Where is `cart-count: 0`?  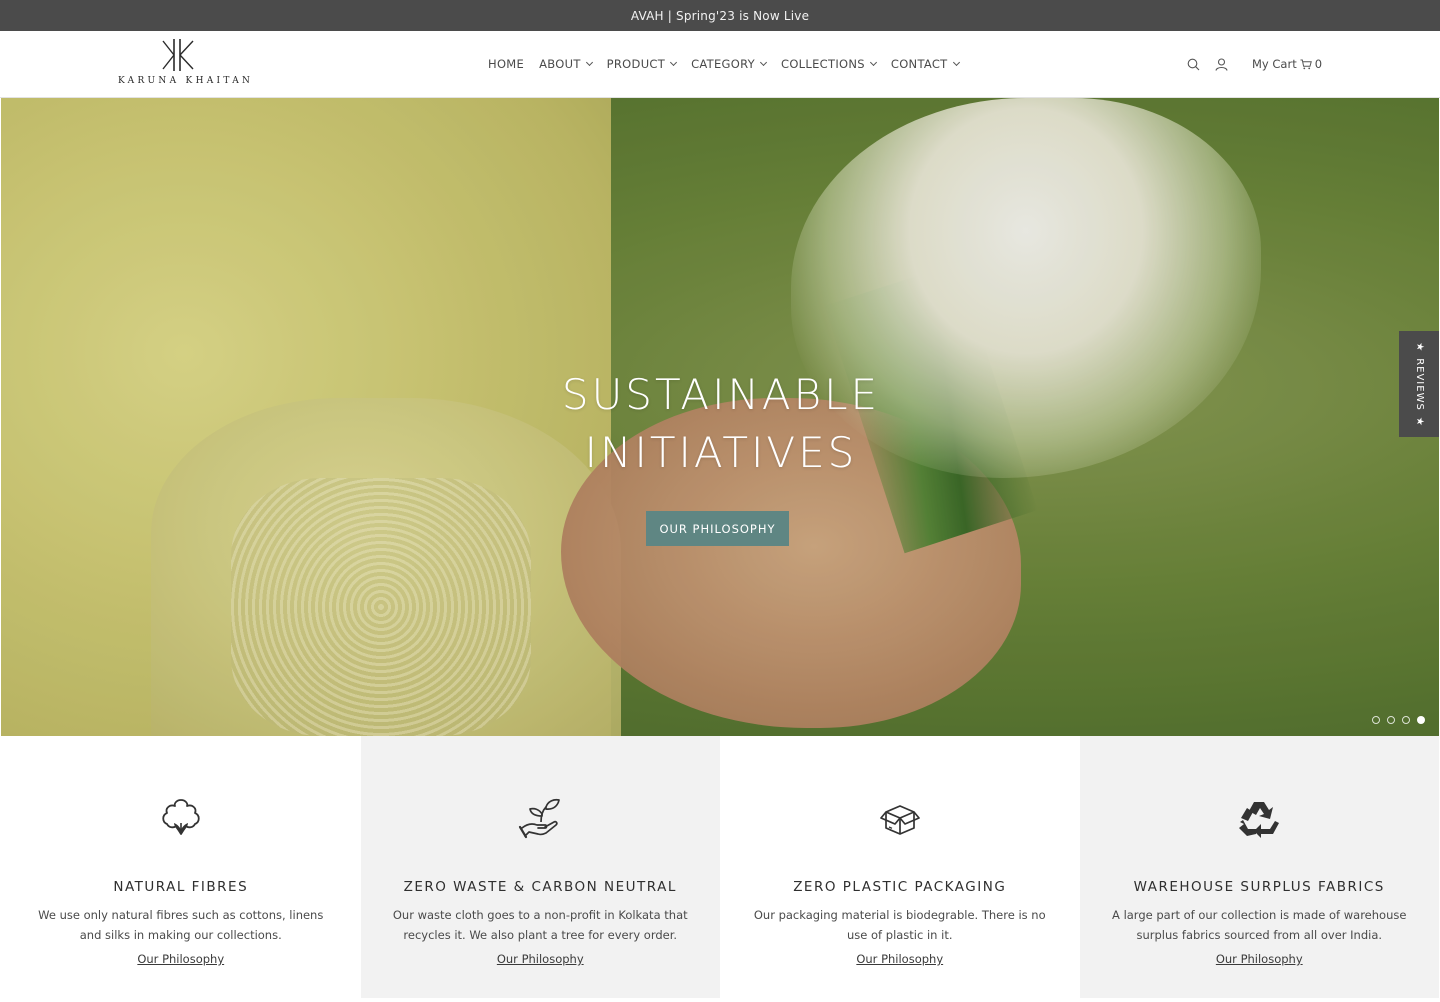
cart-count: 0 is located at coordinates (1318, 64).